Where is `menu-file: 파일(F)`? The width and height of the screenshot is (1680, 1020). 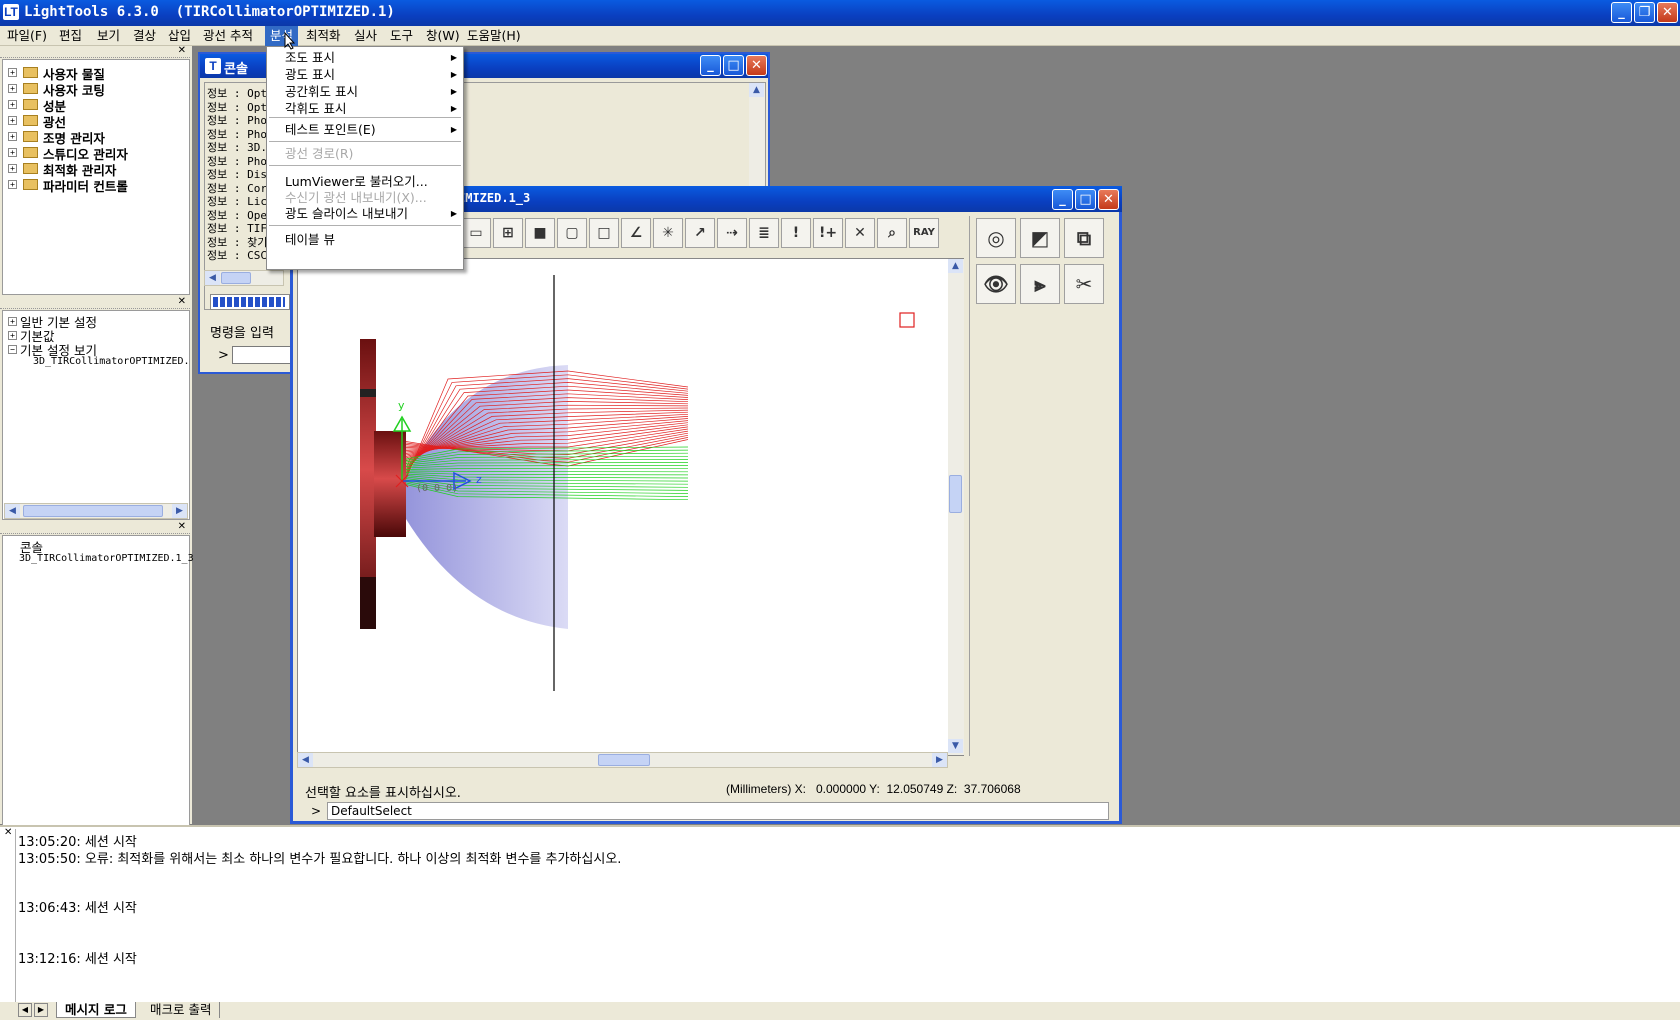
menu-file: 파일(F) is located at coordinates (27, 36).